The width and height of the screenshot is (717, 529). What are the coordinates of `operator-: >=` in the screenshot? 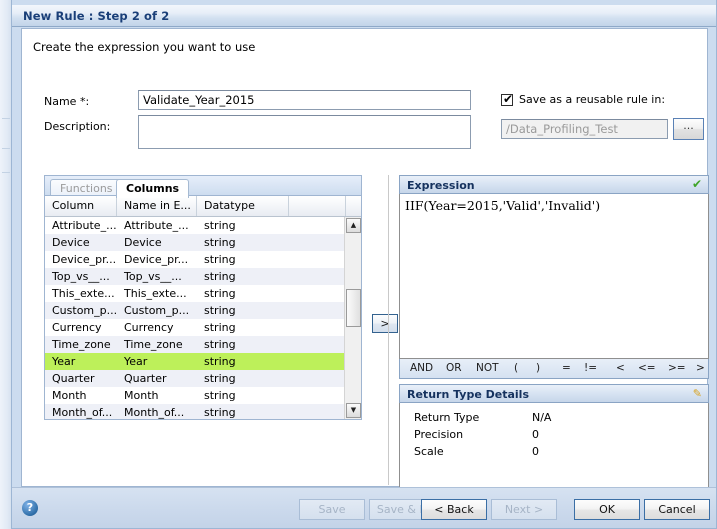 It's located at (677, 368).